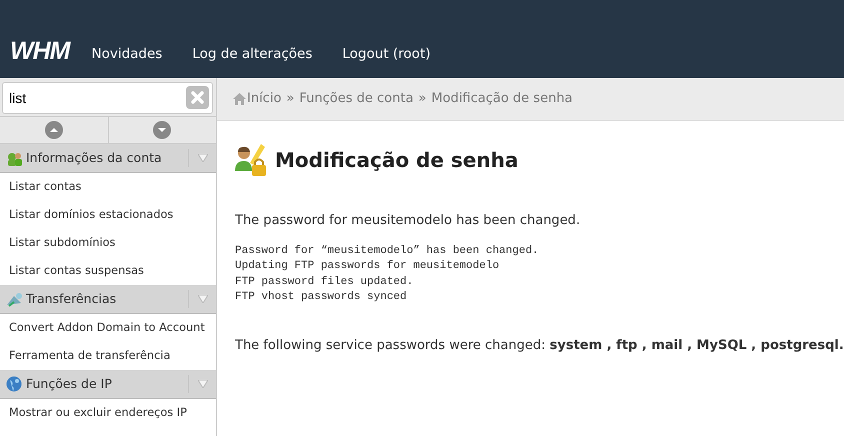 Image resolution: width=844 pixels, height=436 pixels. I want to click on section-header: Funções de IP, so click(108, 384).